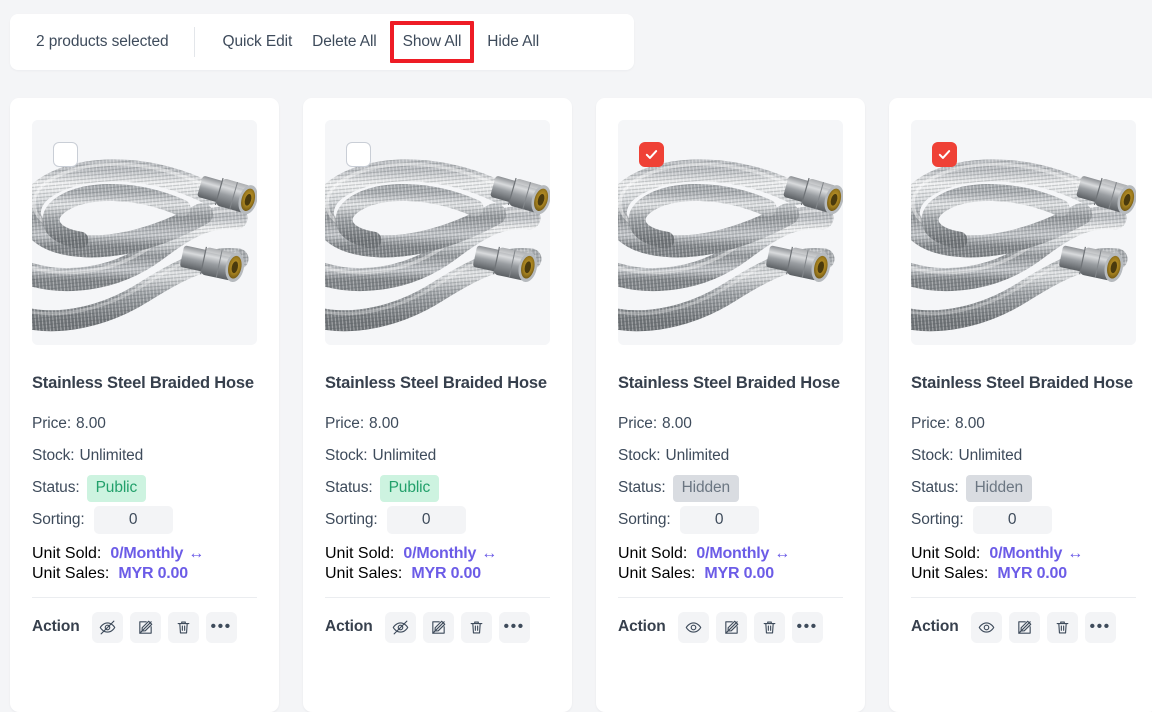 Image resolution: width=1152 pixels, height=712 pixels. I want to click on hide-all-button: Hide All, so click(513, 42).